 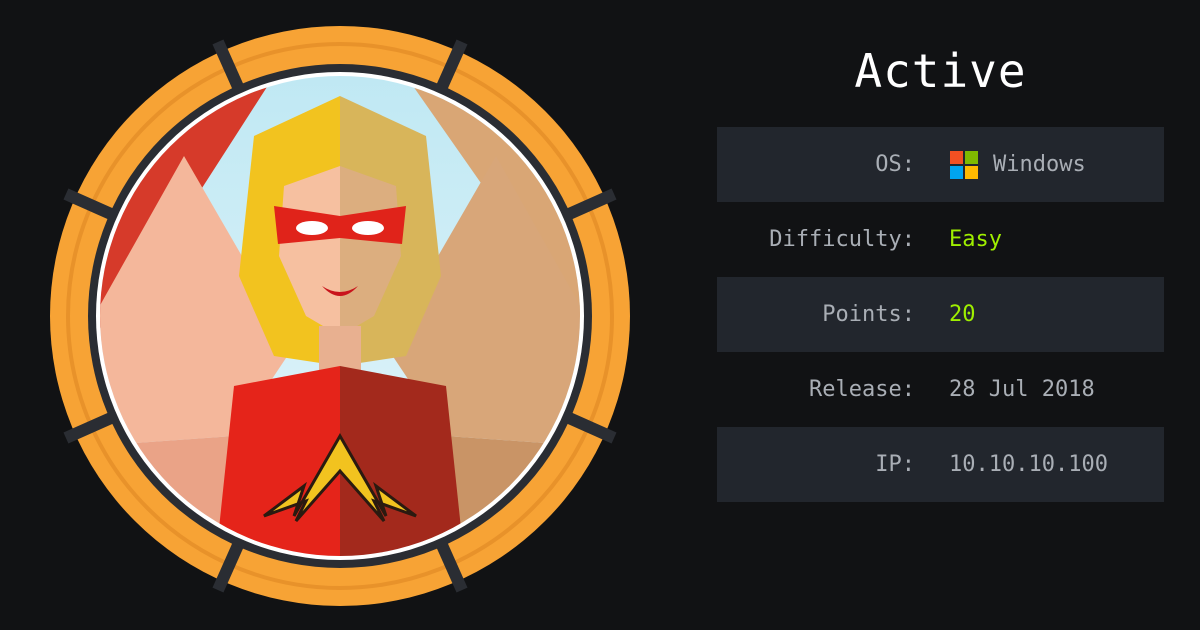 I want to click on machine-name-title: Active, so click(x=940, y=71).